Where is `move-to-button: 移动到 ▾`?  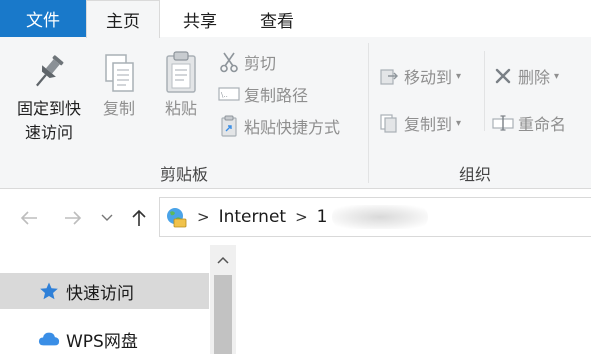
move-to-button: 移动到 ▾ is located at coordinates (419, 76).